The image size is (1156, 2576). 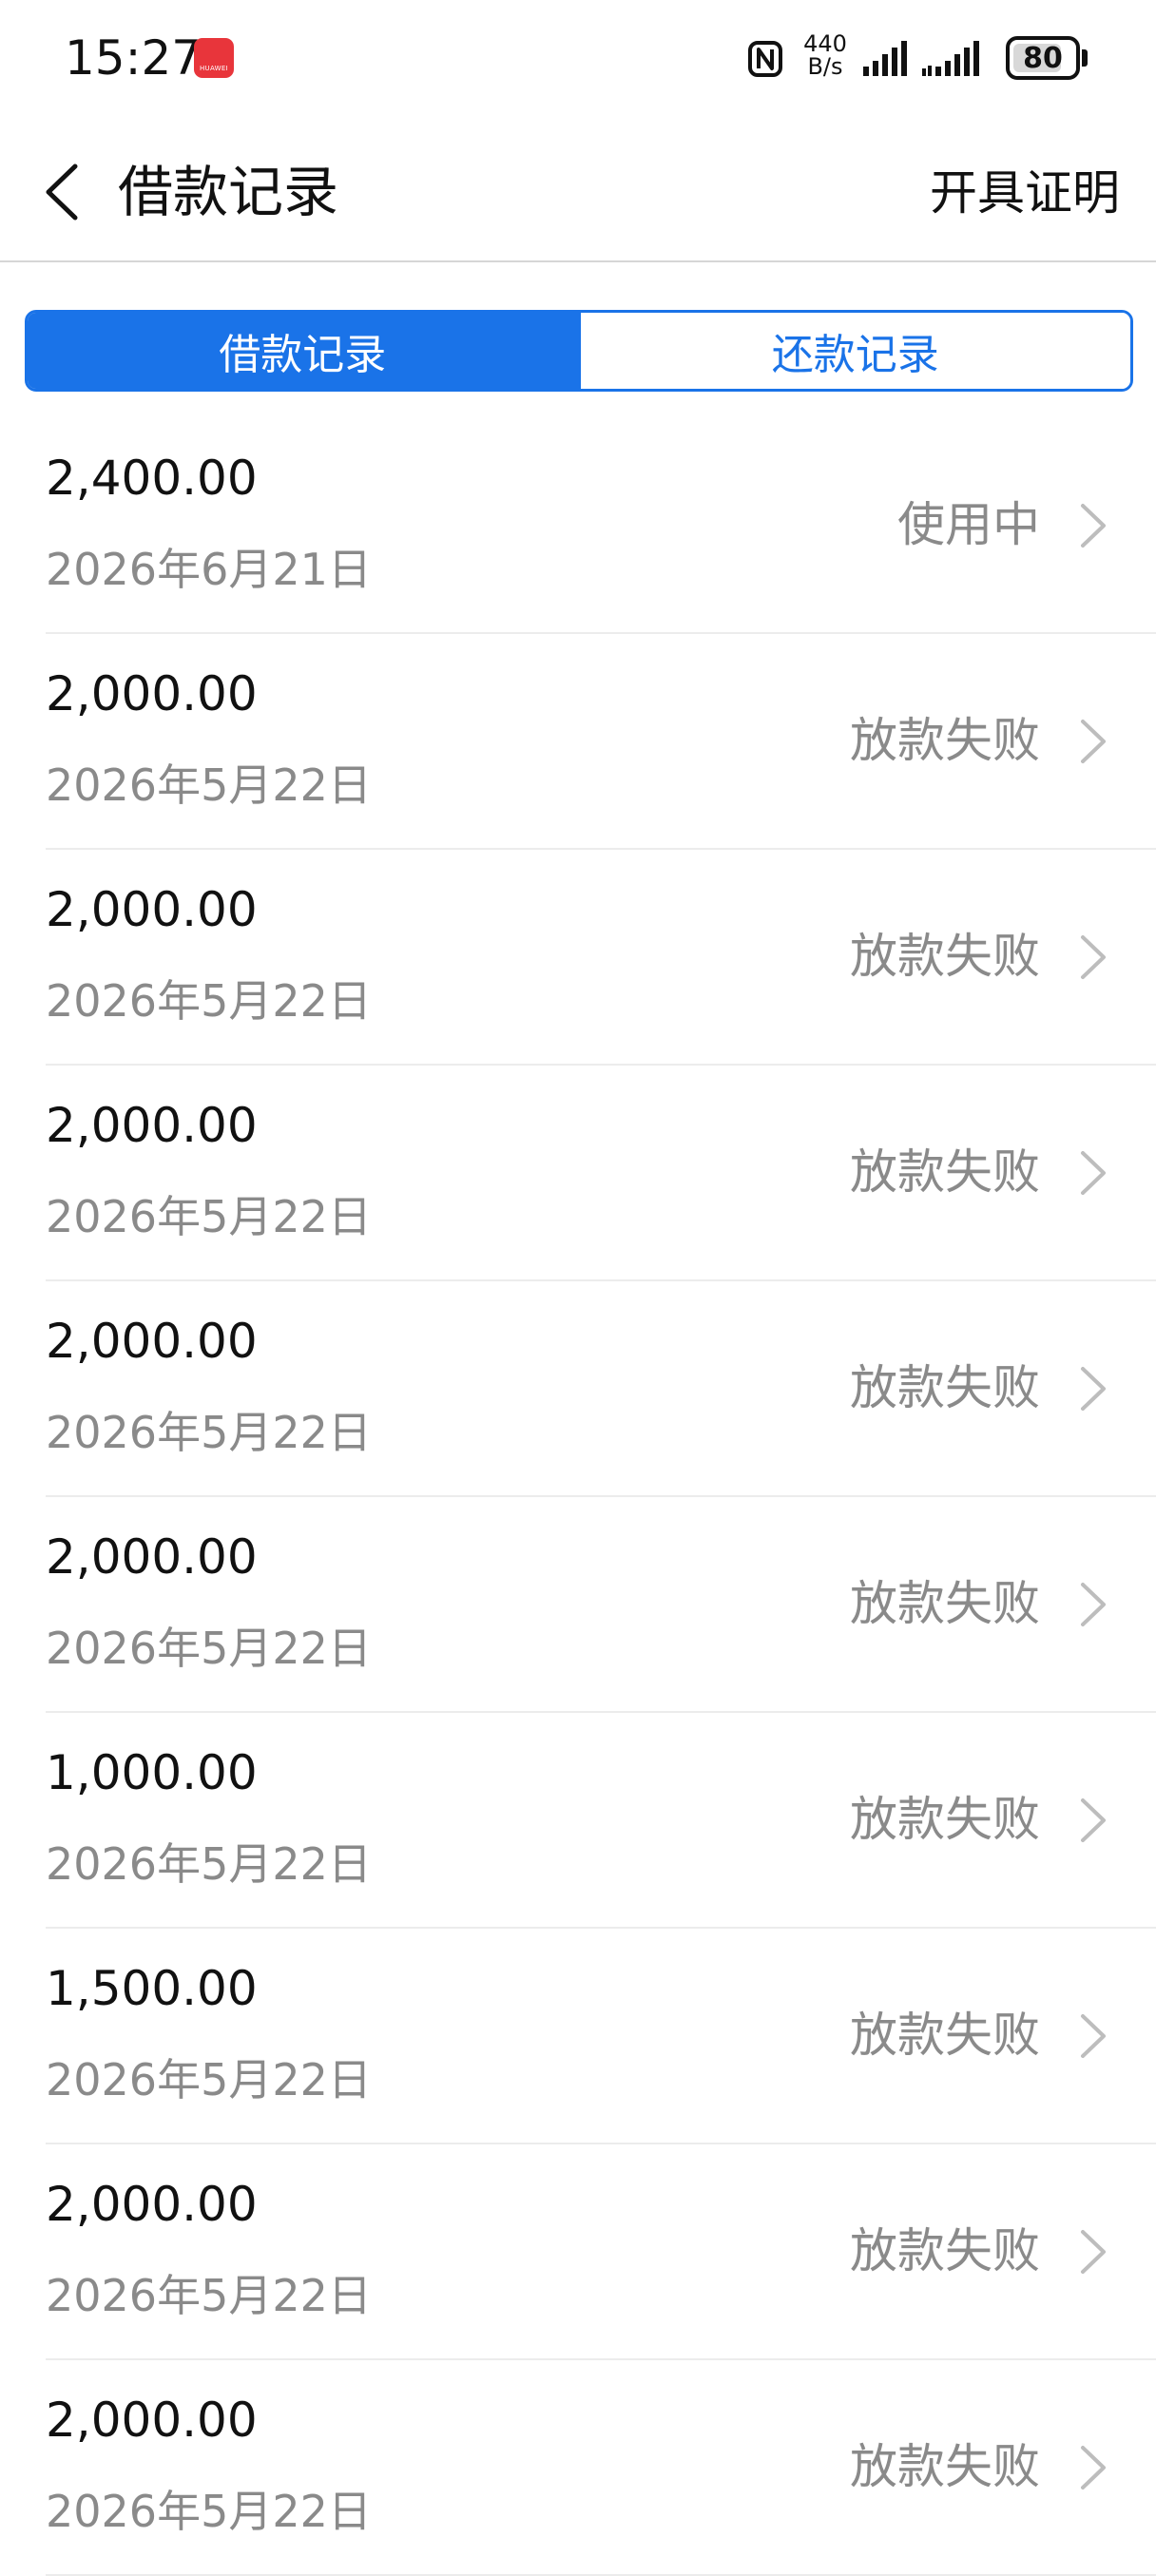 What do you see at coordinates (1085, 58) in the screenshot?
I see `battery-tip` at bounding box center [1085, 58].